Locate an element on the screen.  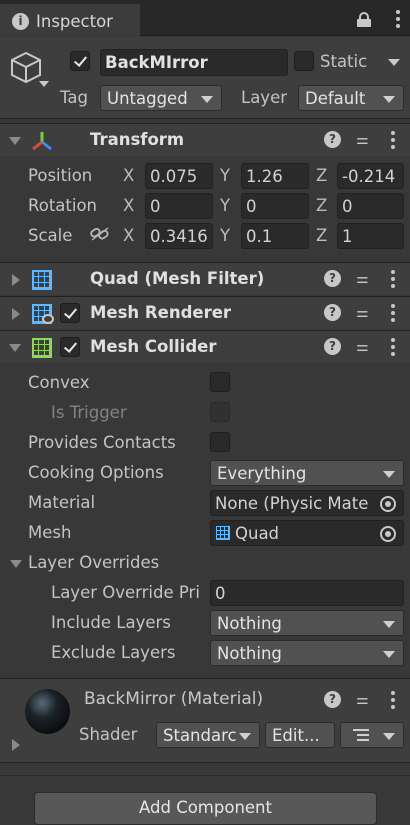
tag-dropdown: Untagged is located at coordinates (161, 98).